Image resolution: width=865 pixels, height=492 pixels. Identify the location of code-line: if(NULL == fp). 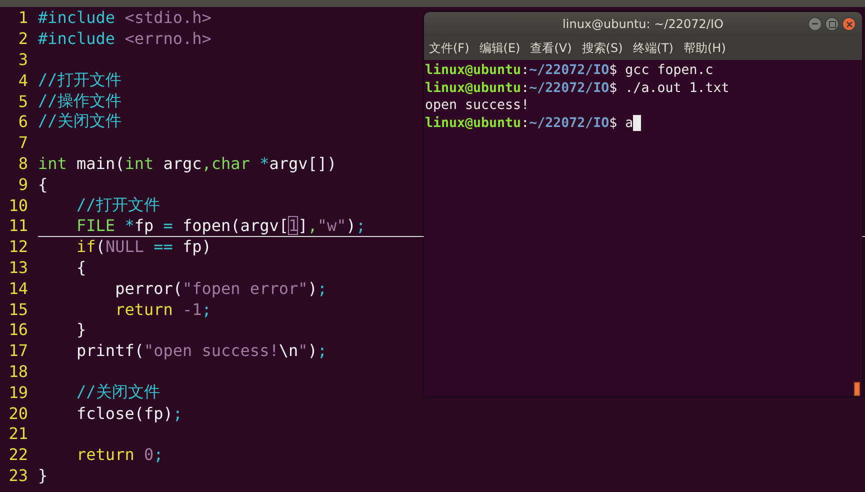
(144, 246).